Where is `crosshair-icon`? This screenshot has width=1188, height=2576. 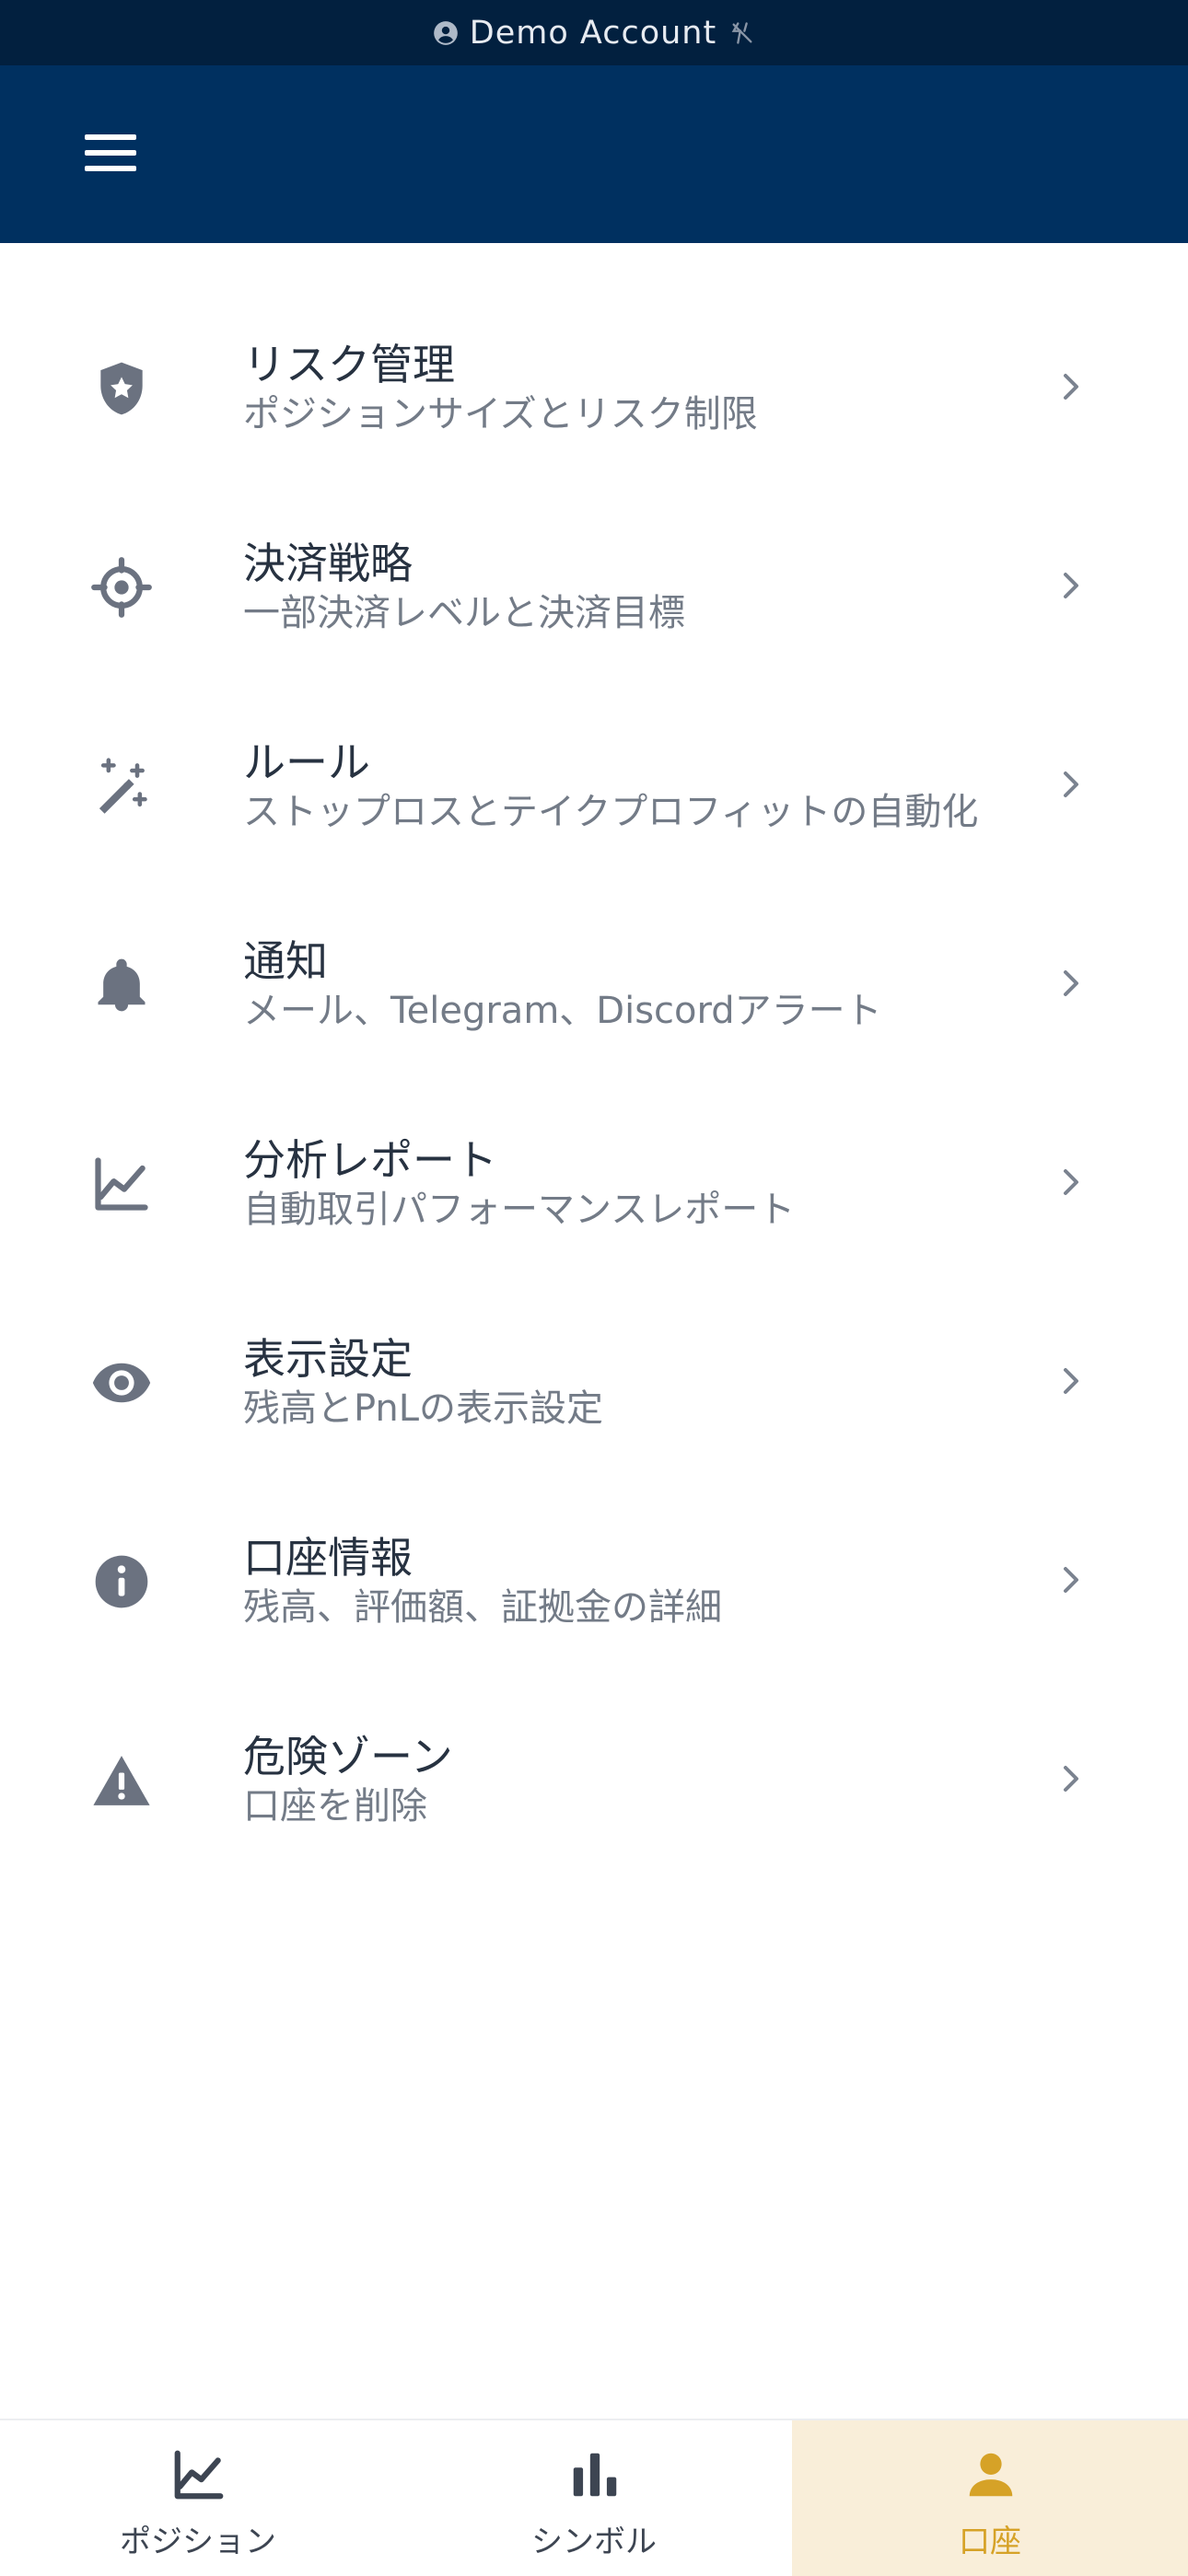 crosshair-icon is located at coordinates (121, 587).